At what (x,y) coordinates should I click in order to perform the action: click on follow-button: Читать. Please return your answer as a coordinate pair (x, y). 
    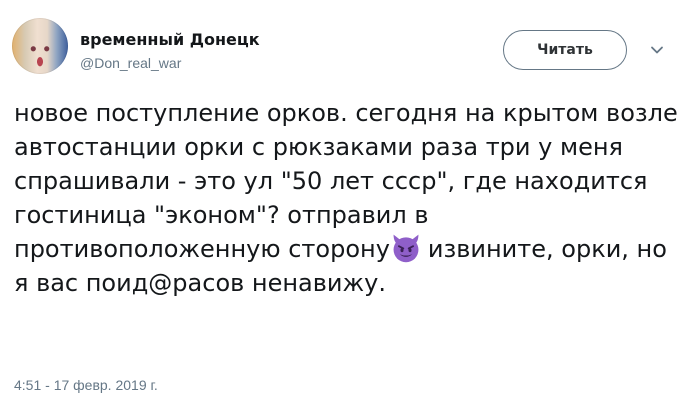
    Looking at the image, I should click on (565, 50).